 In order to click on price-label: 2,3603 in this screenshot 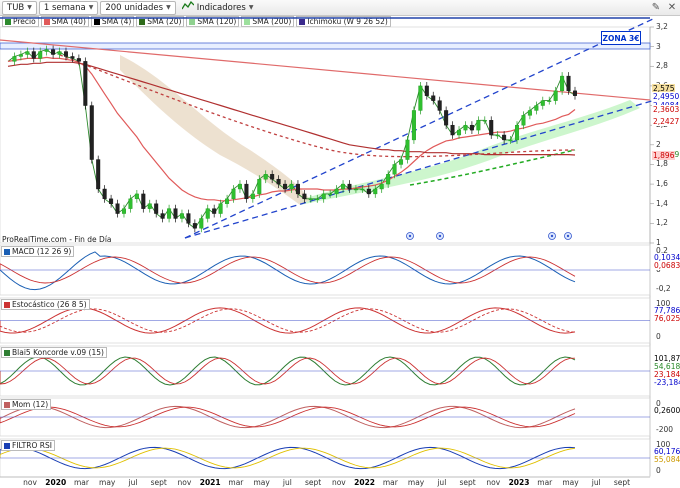, I will do `click(666, 110)`.